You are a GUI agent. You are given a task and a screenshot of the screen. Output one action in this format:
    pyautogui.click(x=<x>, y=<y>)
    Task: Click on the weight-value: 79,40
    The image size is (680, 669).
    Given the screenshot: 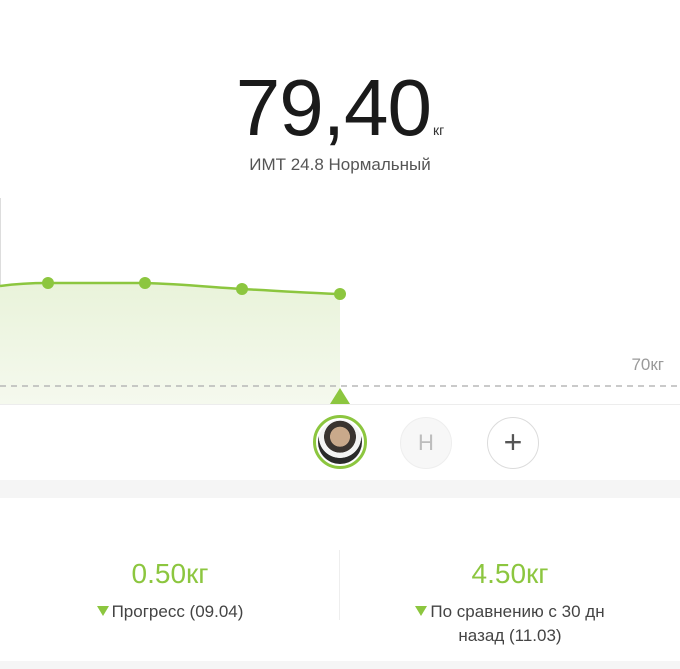 What is the action you would take?
    pyautogui.click(x=333, y=107)
    